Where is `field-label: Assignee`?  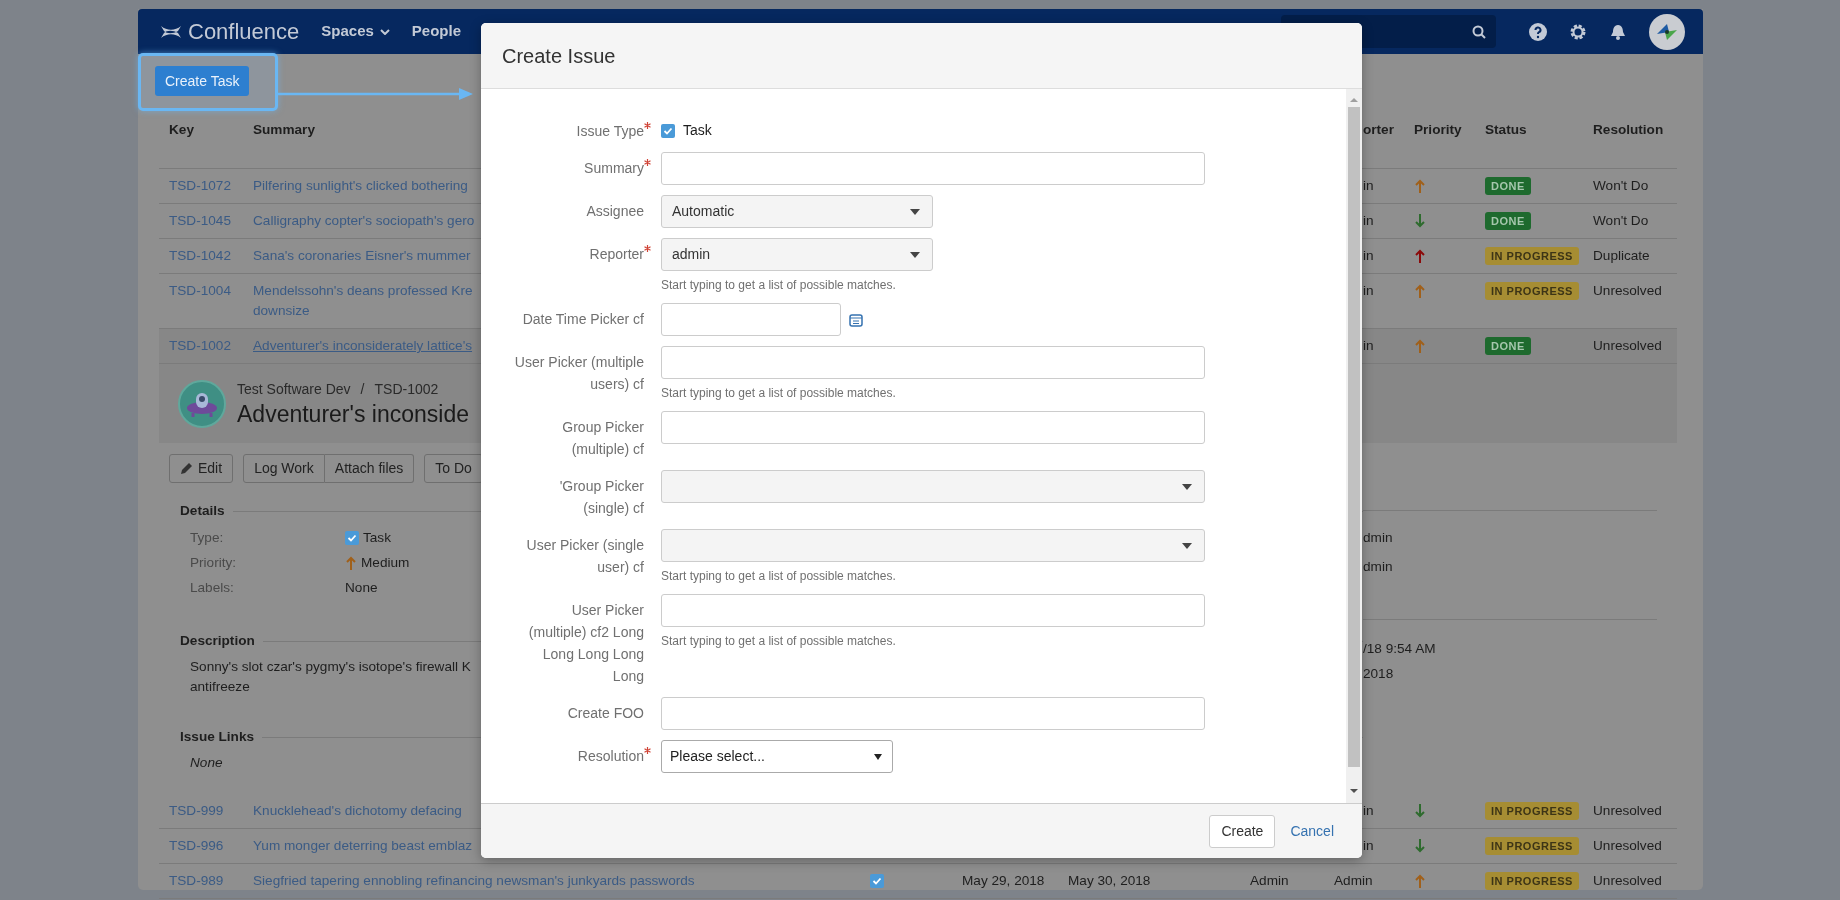
field-label: Assignee is located at coordinates (615, 211).